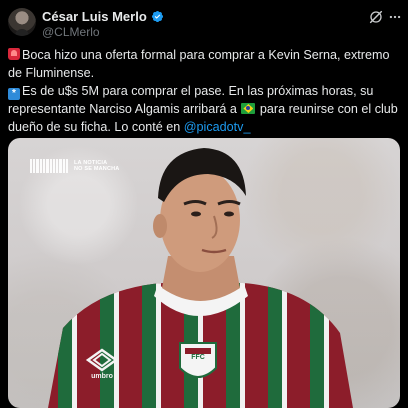 The height and width of the screenshot is (408, 408). I want to click on author-name-row: César Luis Merlo, so click(103, 16).